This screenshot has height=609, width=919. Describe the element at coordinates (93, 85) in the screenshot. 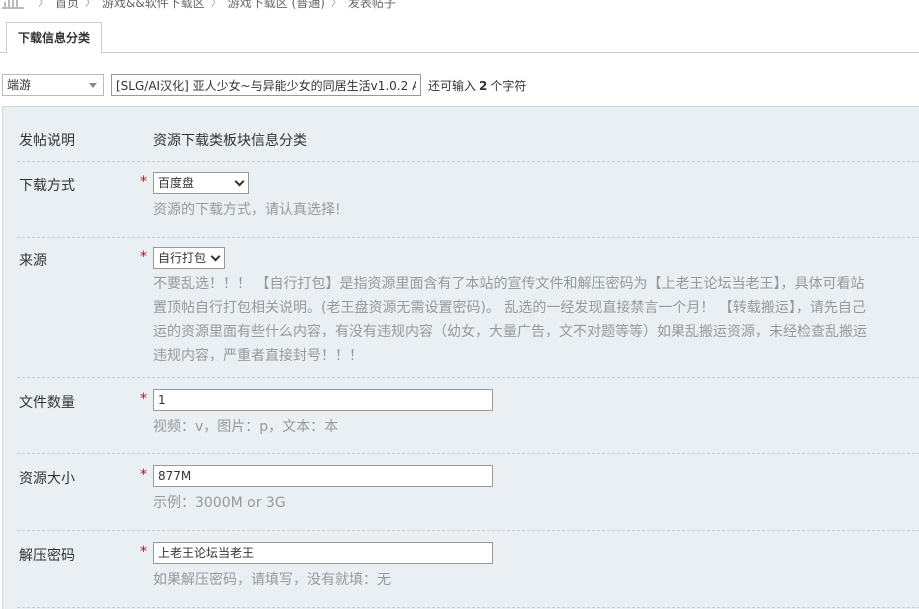

I see `dropdown-arrow-icon` at that location.